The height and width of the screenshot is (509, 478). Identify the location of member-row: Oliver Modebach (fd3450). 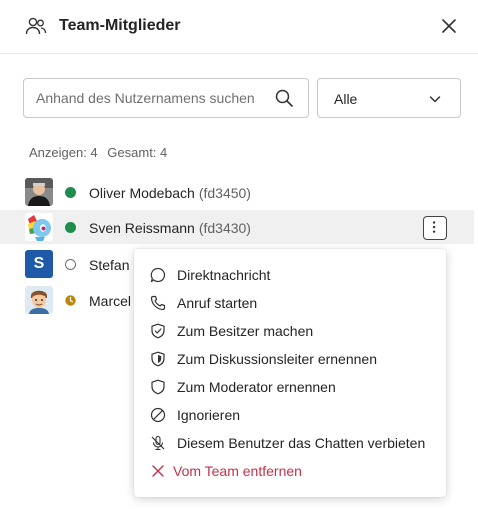
(237, 192).